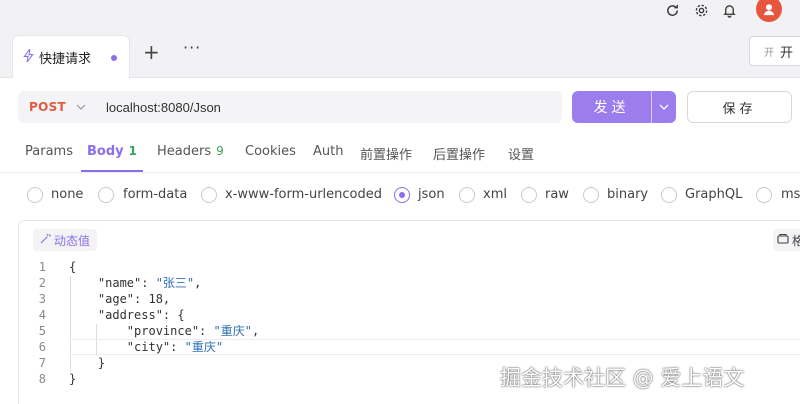 This screenshot has height=404, width=800. Describe the element at coordinates (120, 299) in the screenshot. I see `line-text: "age": 18,` at that location.